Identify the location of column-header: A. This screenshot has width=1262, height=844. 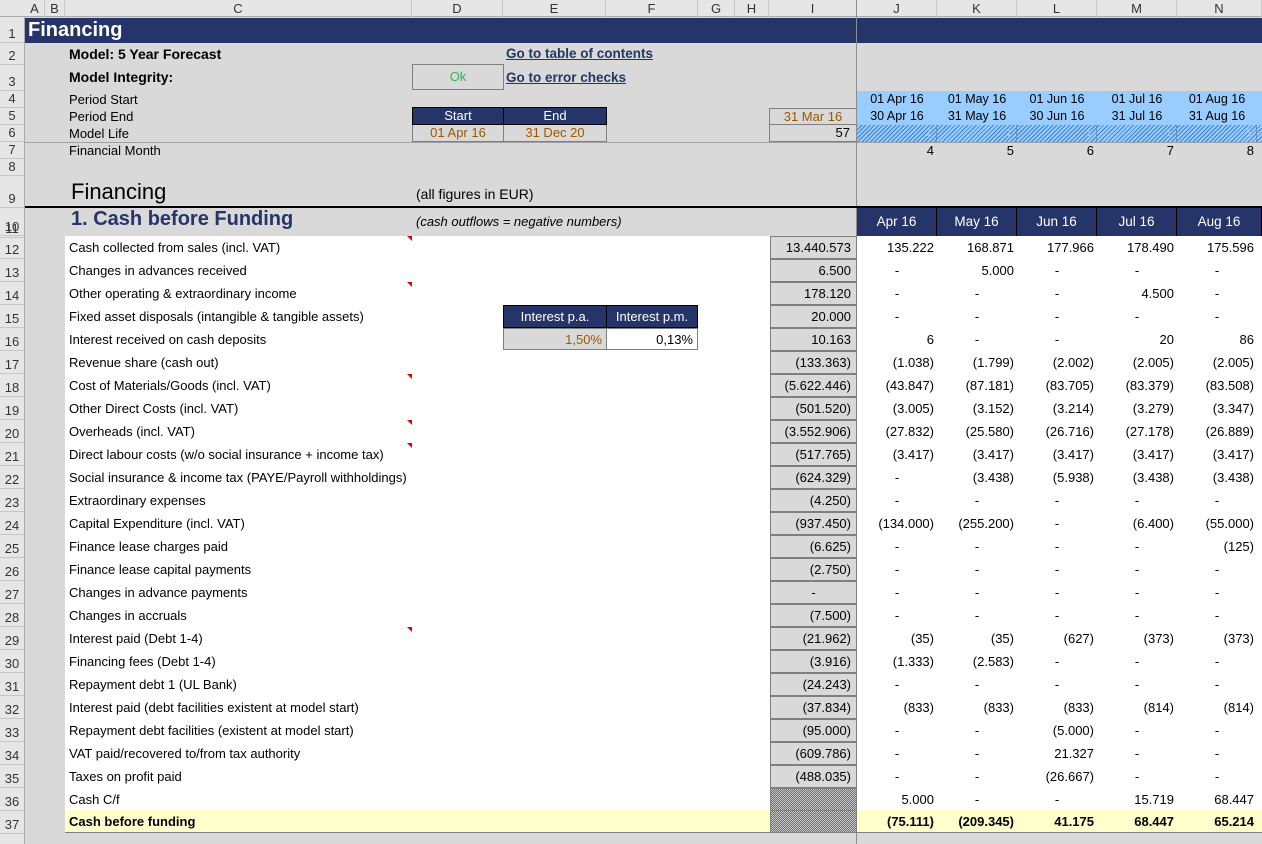
(35, 8).